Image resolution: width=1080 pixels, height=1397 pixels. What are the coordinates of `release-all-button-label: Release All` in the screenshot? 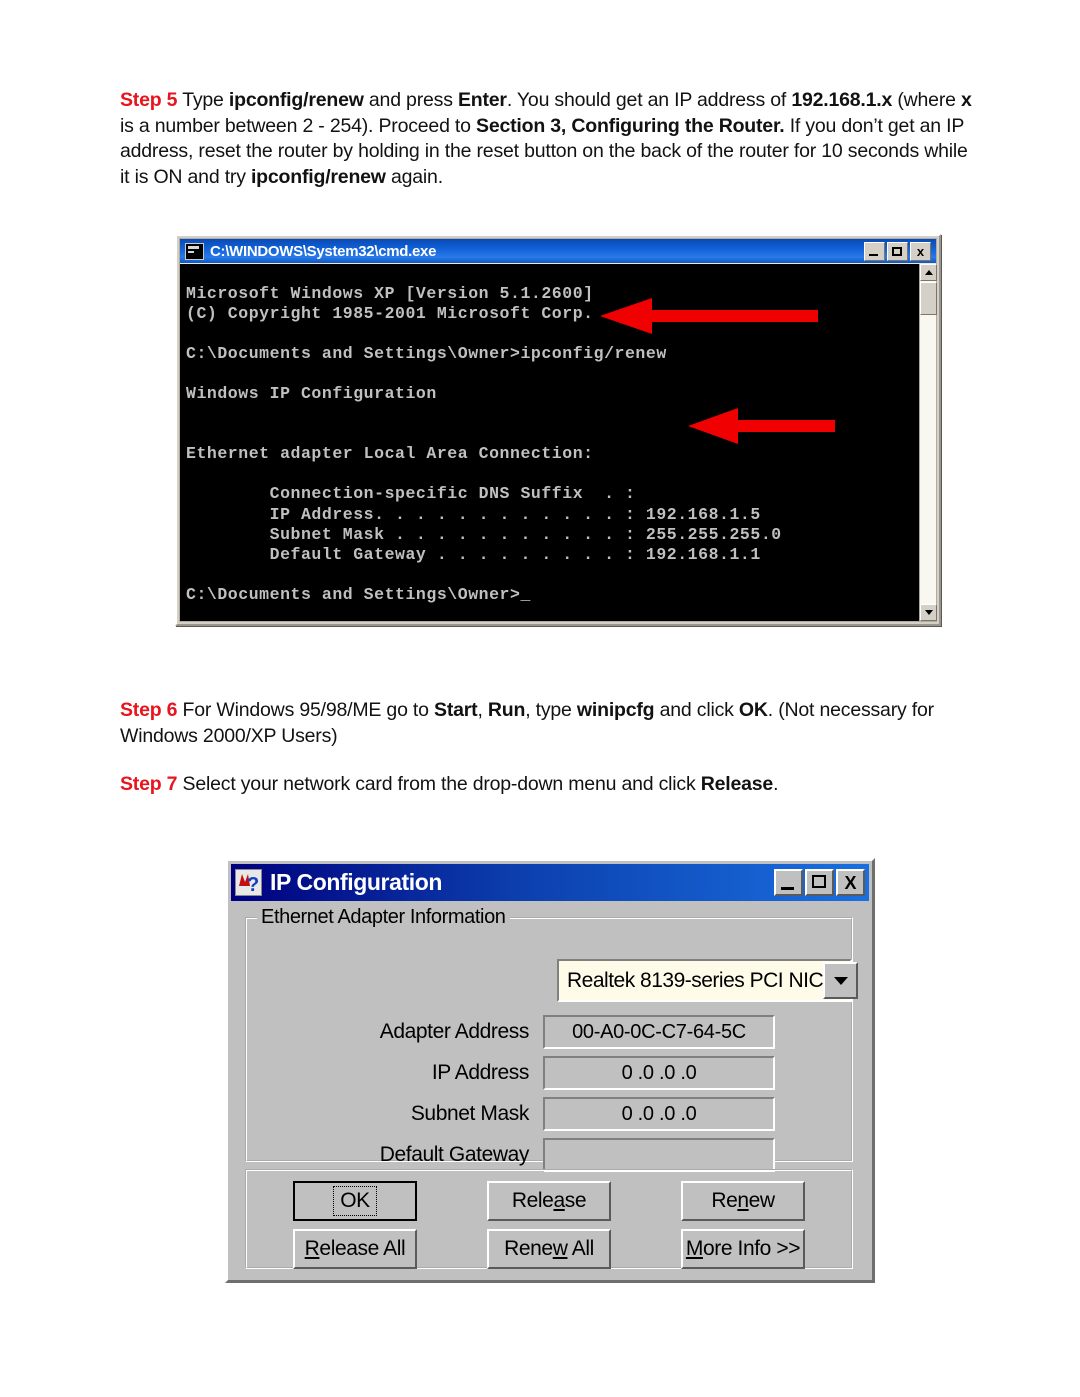 It's located at (355, 1248).